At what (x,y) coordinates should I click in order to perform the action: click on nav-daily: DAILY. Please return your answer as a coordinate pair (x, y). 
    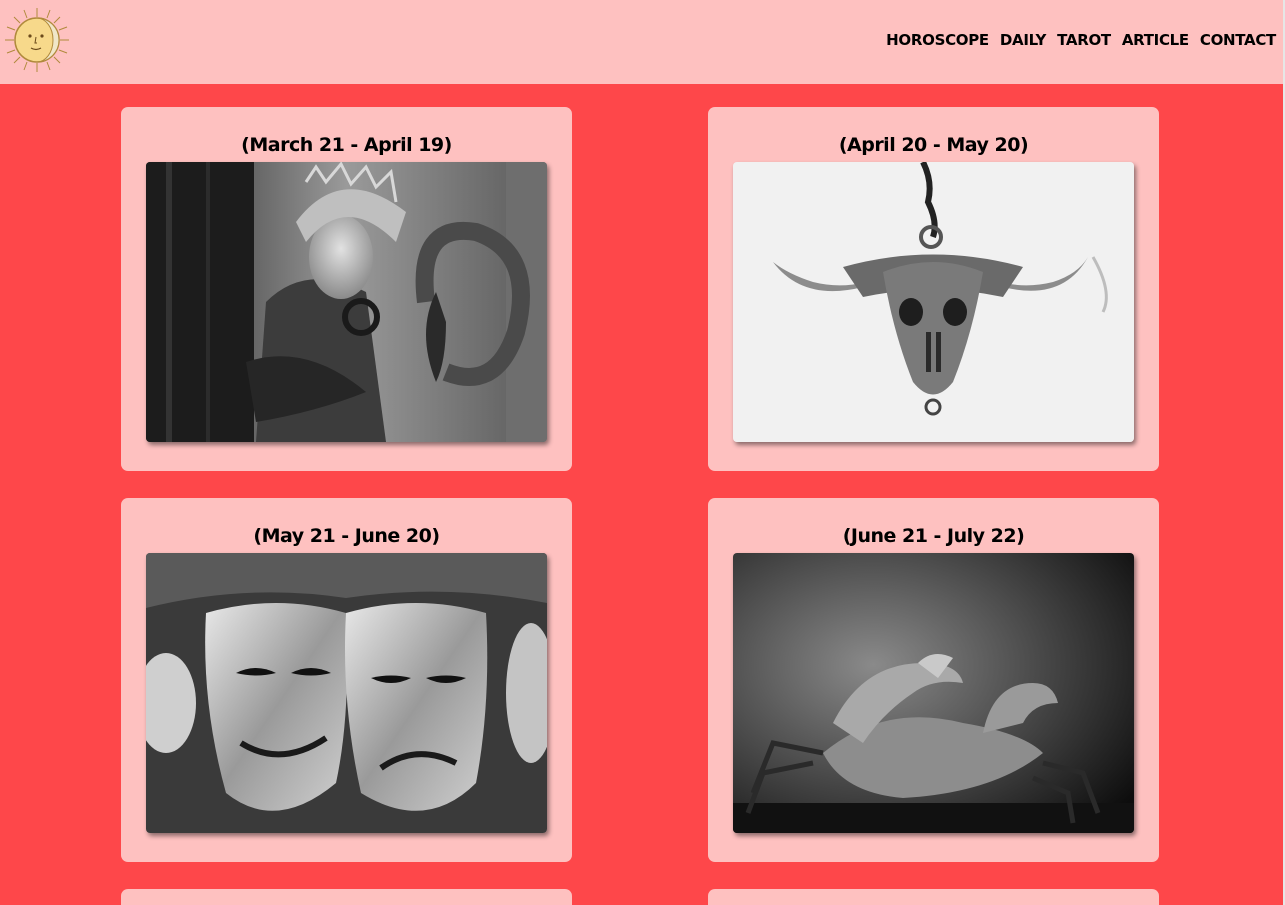
    Looking at the image, I should click on (1023, 40).